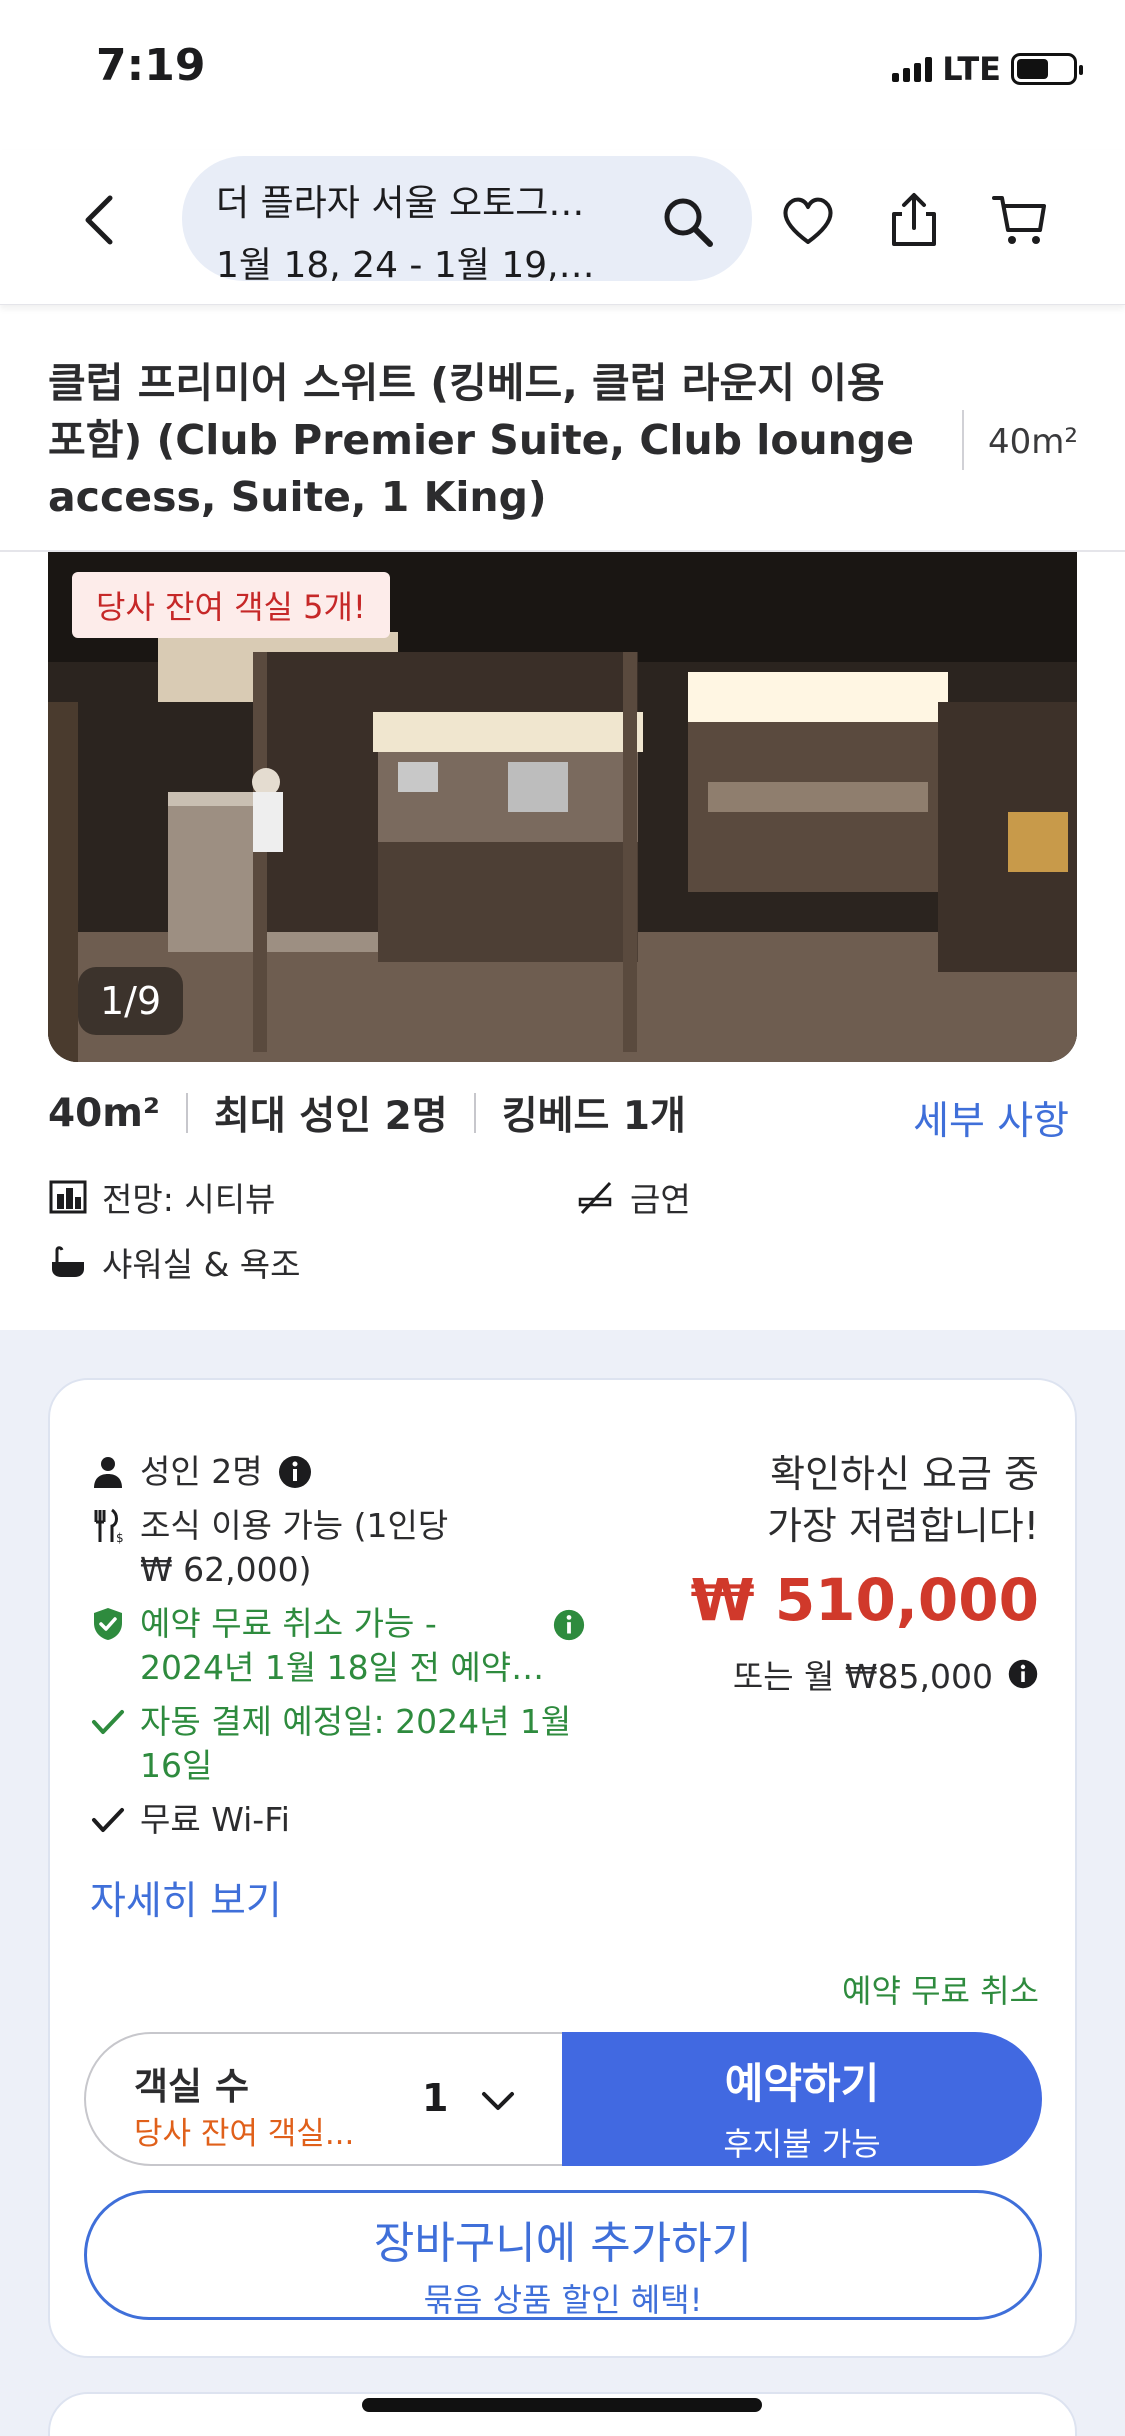 Image resolution: width=1125 pixels, height=2436 pixels. Describe the element at coordinates (902, 1526) in the screenshot. I see `cheapest-line2: 가장 저렴합니다!` at that location.